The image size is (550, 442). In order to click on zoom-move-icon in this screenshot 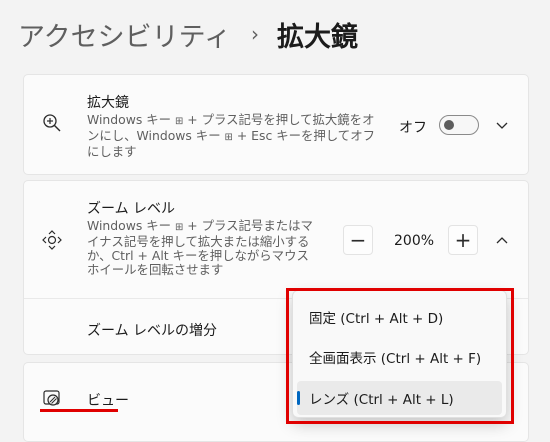, I will do `click(52, 240)`.